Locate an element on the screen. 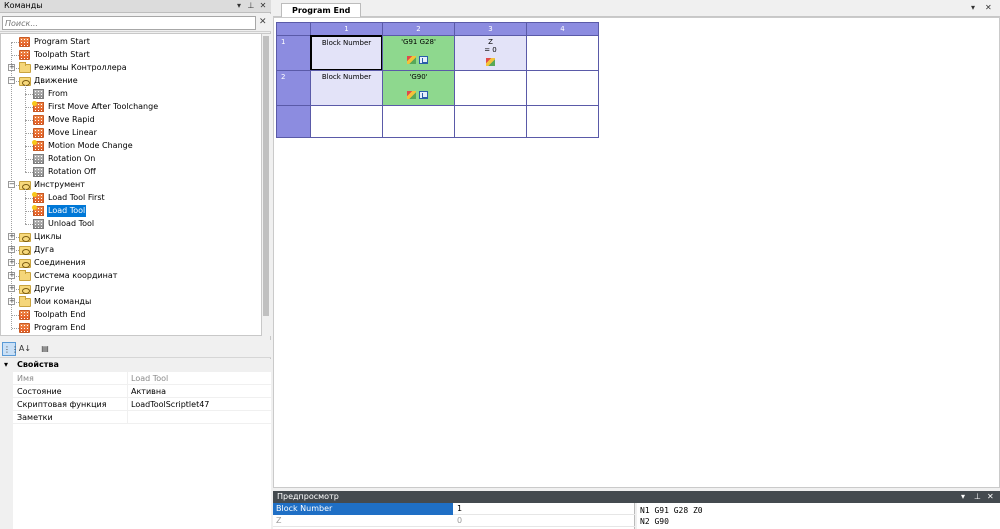 The height and width of the screenshot is (529, 1000). grid-cell: 'G91 G28' is located at coordinates (418, 53).